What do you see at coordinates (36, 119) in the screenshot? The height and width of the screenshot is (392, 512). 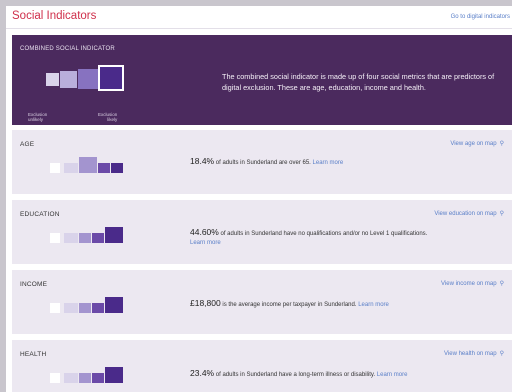 I see `legend-low-line2: unlikely` at bounding box center [36, 119].